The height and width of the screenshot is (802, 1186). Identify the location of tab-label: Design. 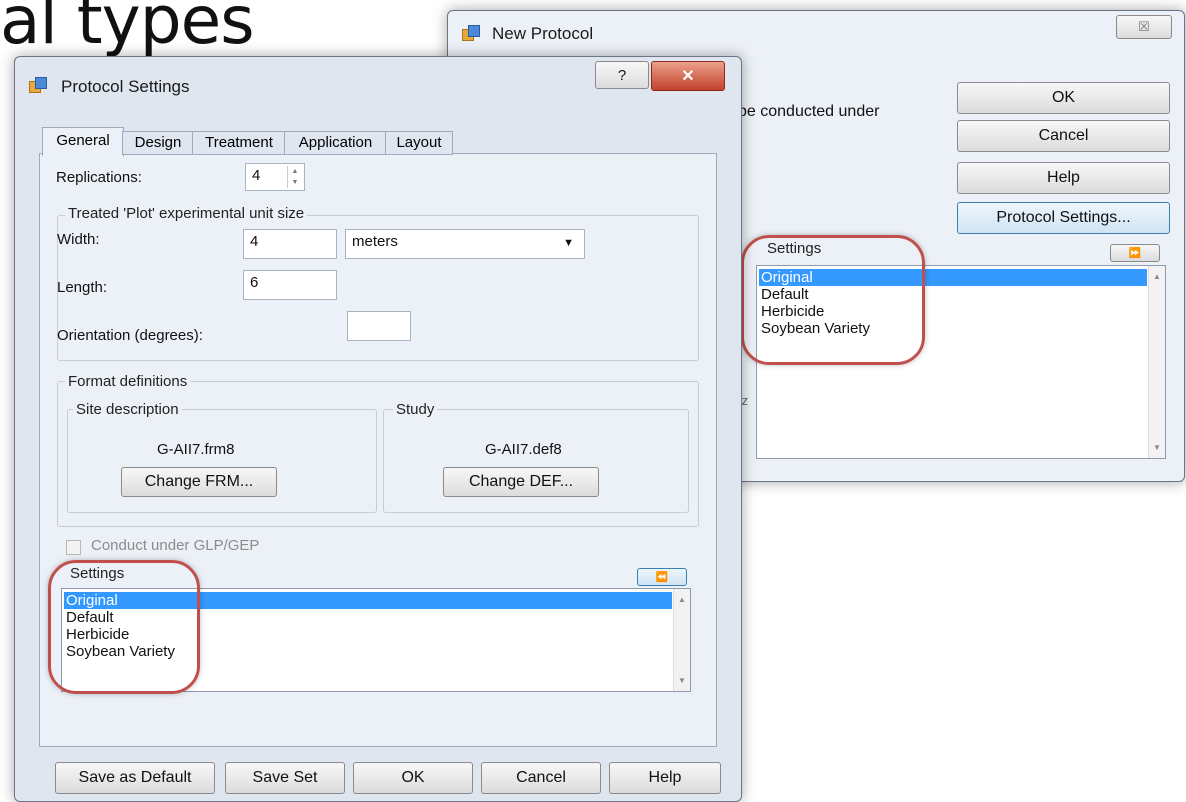
(158, 142).